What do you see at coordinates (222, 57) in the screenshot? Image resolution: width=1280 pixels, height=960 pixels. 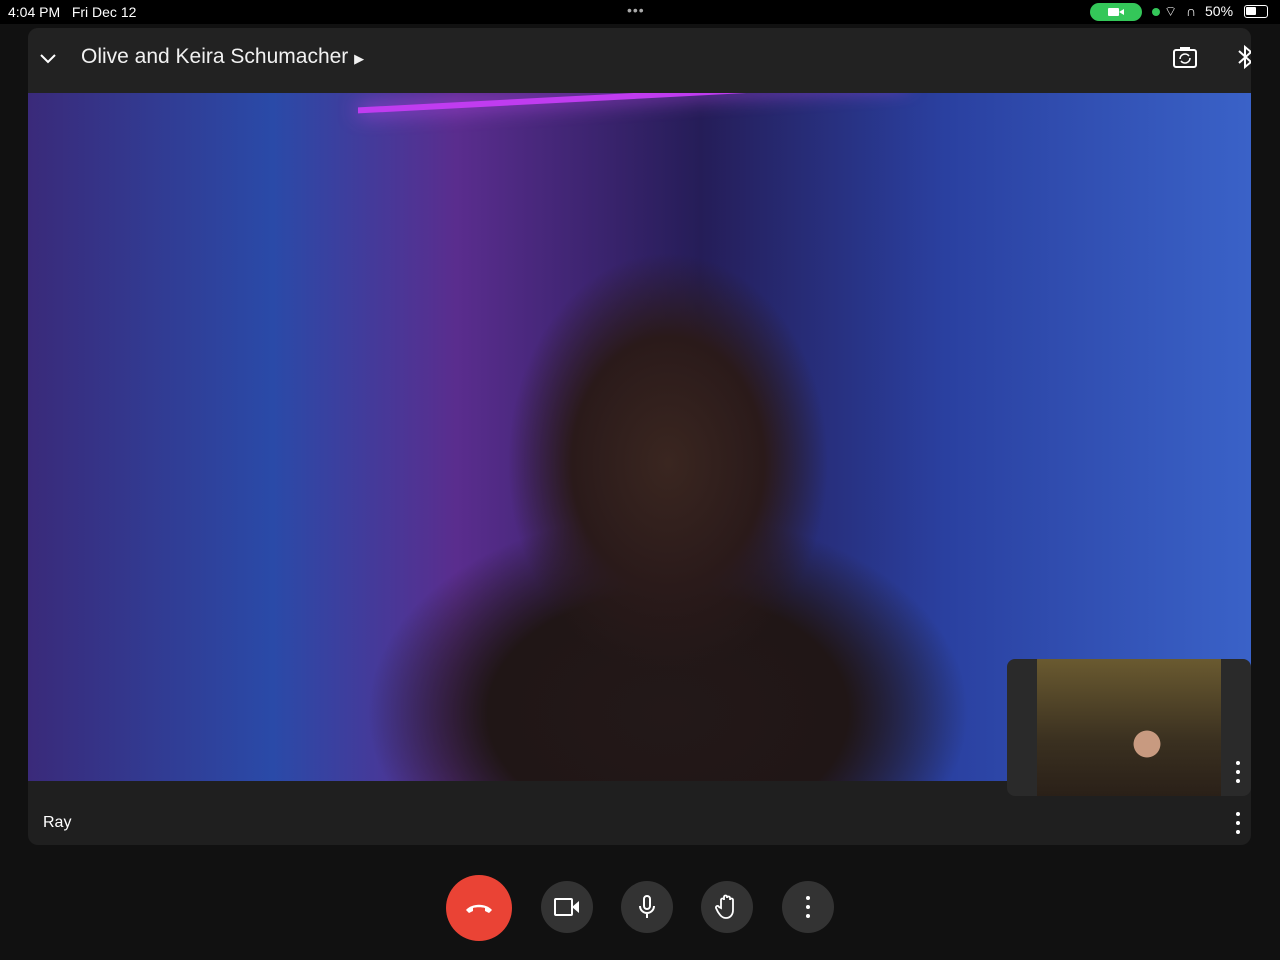 I see `call-title: Olive and Keira Schumacher ▶` at bounding box center [222, 57].